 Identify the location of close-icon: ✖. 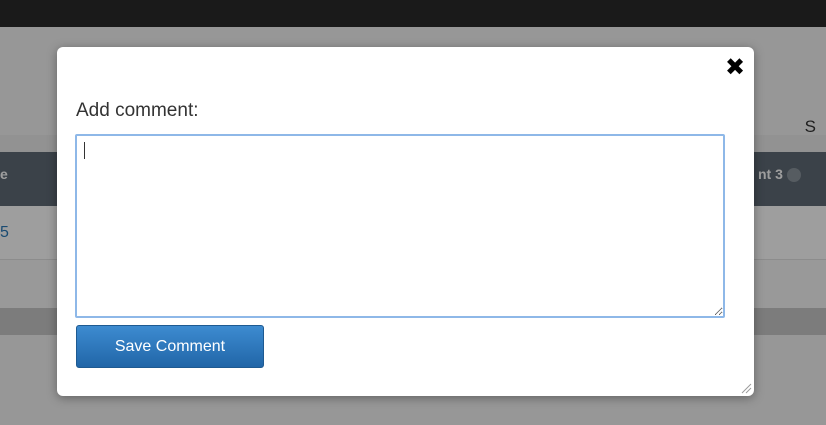
(735, 68).